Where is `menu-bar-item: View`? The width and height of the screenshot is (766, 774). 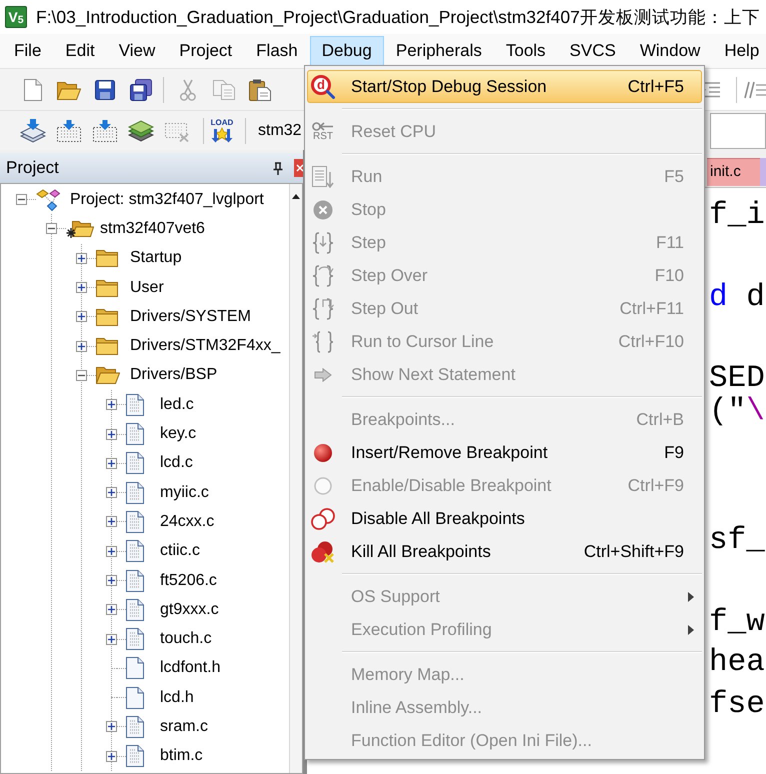 menu-bar-item: View is located at coordinates (137, 51).